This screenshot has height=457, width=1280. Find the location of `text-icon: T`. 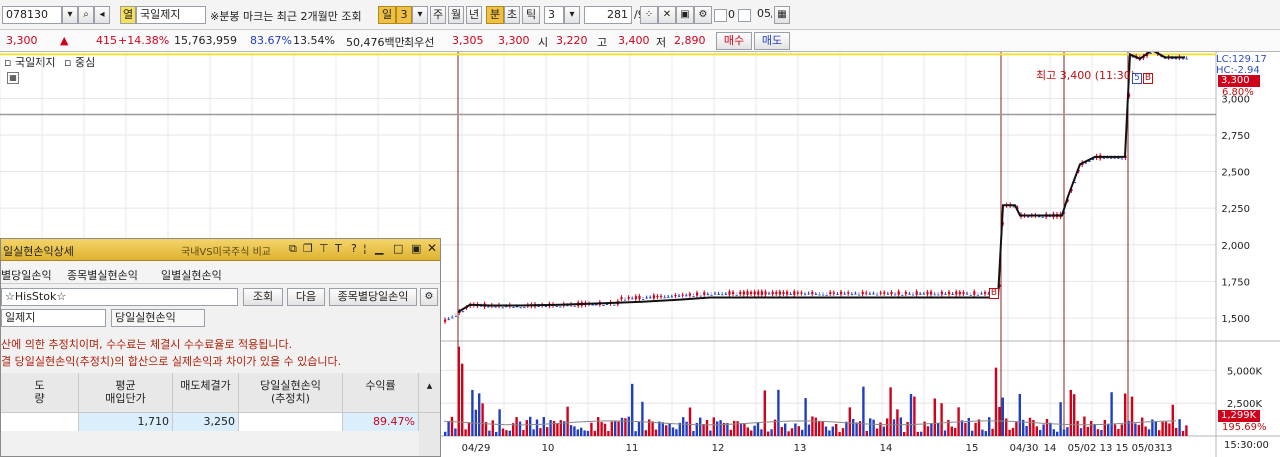

text-icon: T is located at coordinates (338, 248).